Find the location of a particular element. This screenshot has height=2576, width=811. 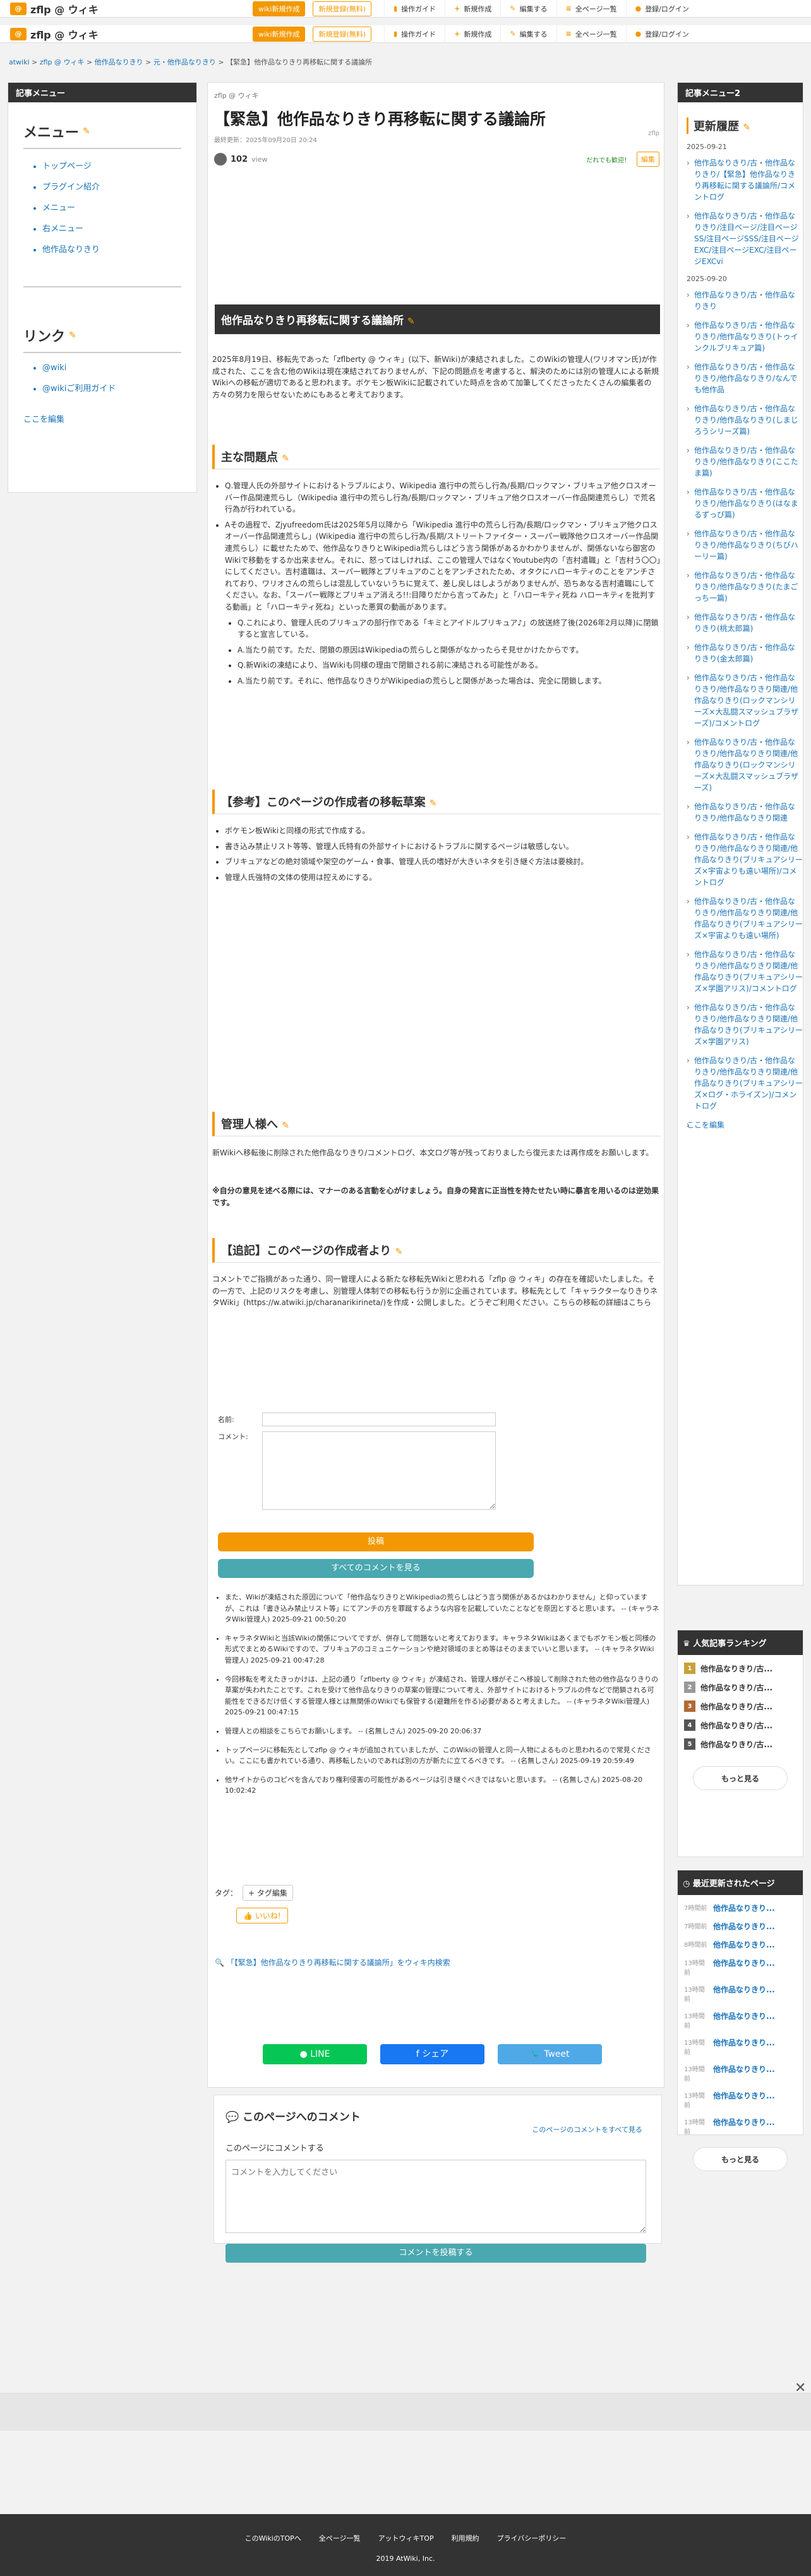

nav-all-pages: ≡ 全ページ一覧 is located at coordinates (591, 9).